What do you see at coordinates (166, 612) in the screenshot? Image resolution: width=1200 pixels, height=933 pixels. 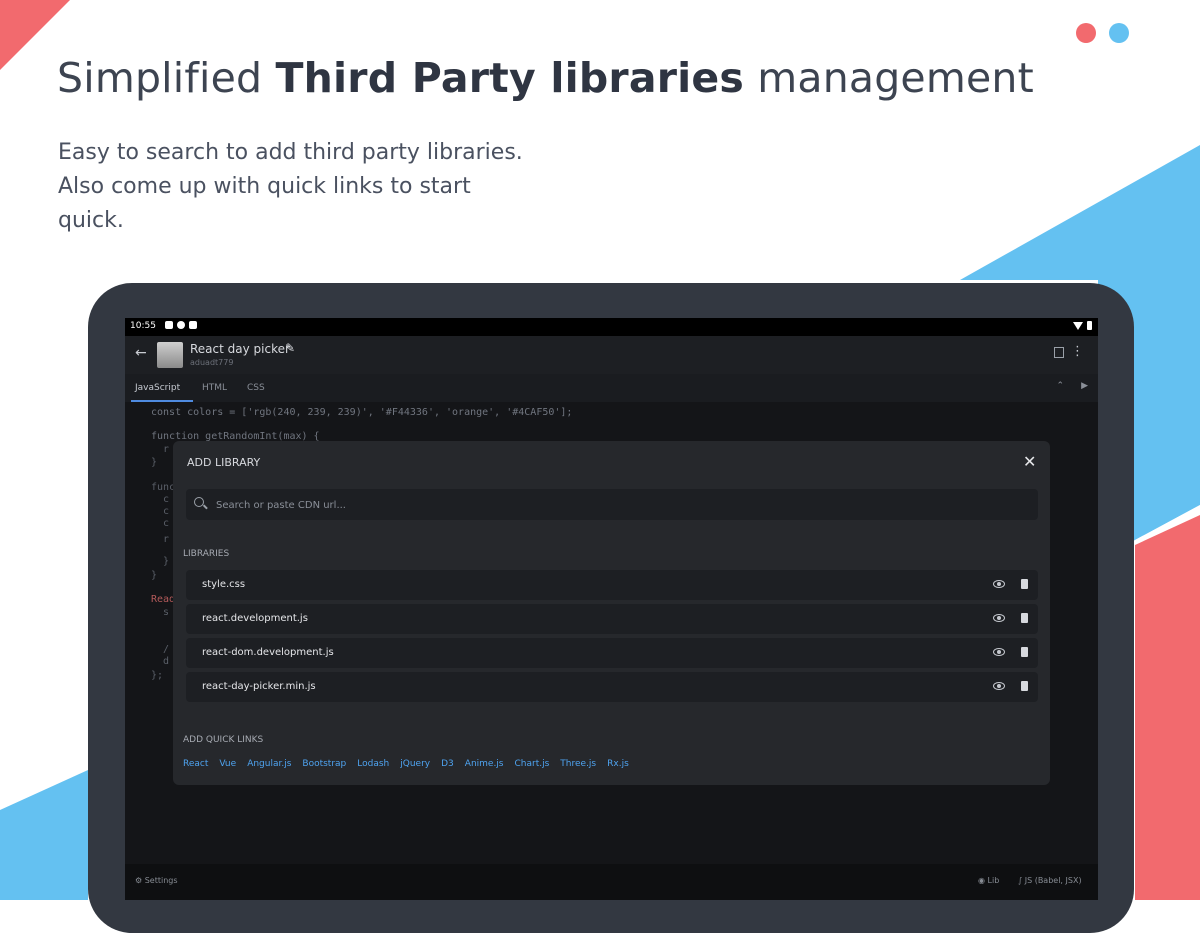 I see `code-fragment: s` at bounding box center [166, 612].